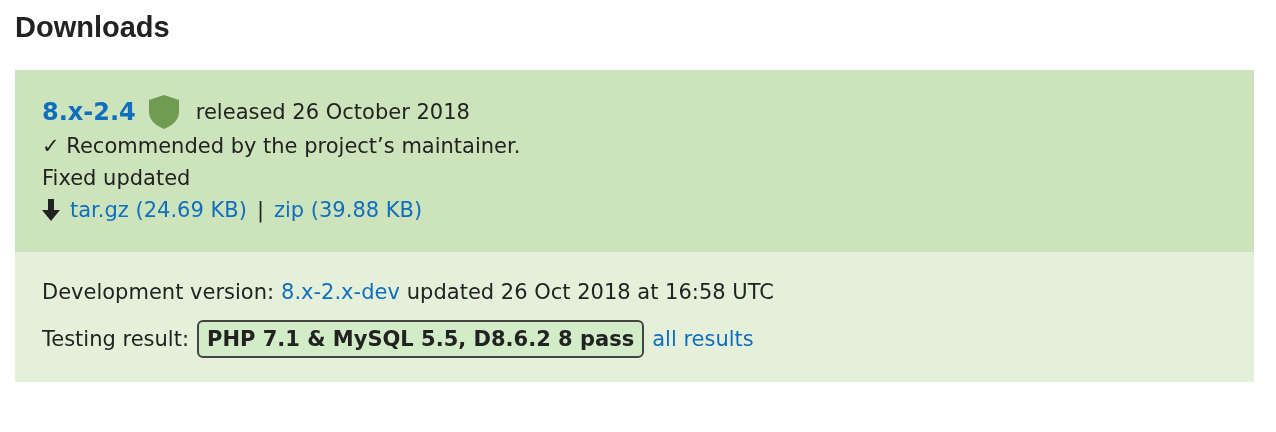  I want to click on release-date: released 26 October 2018, so click(332, 112).